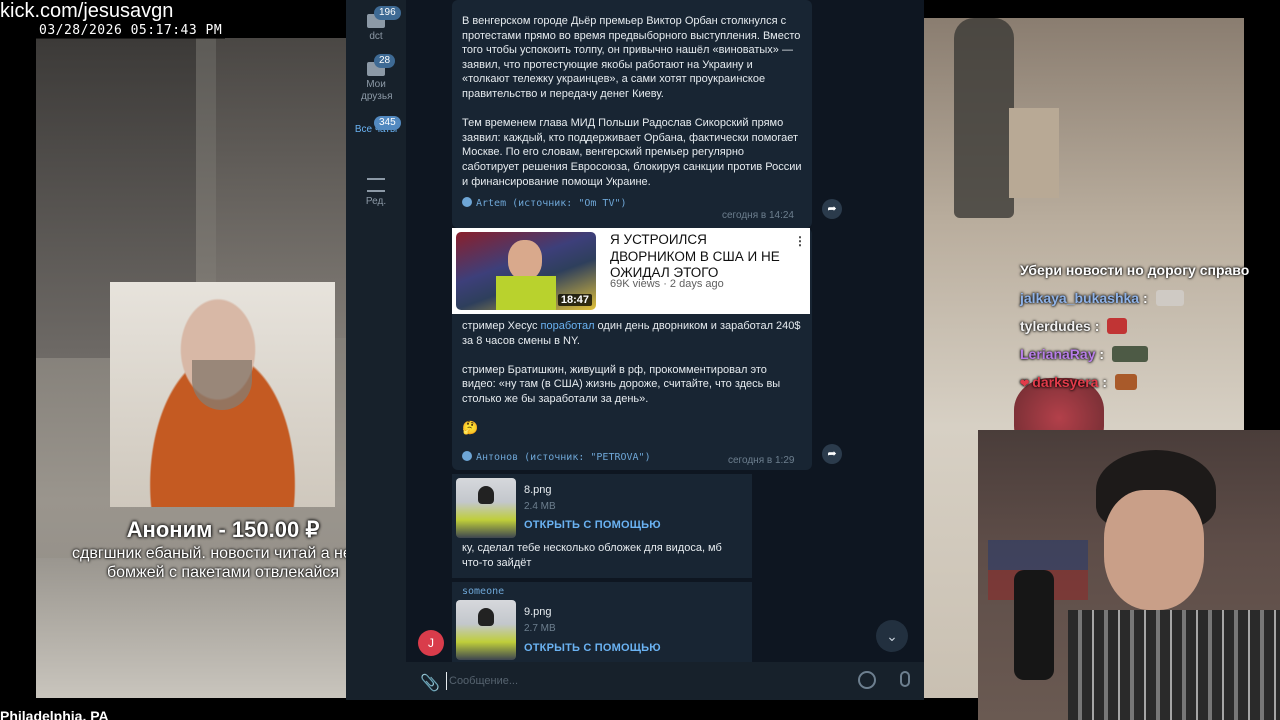  Describe the element at coordinates (387, 13) in the screenshot. I see `unread-badge: 196` at that location.